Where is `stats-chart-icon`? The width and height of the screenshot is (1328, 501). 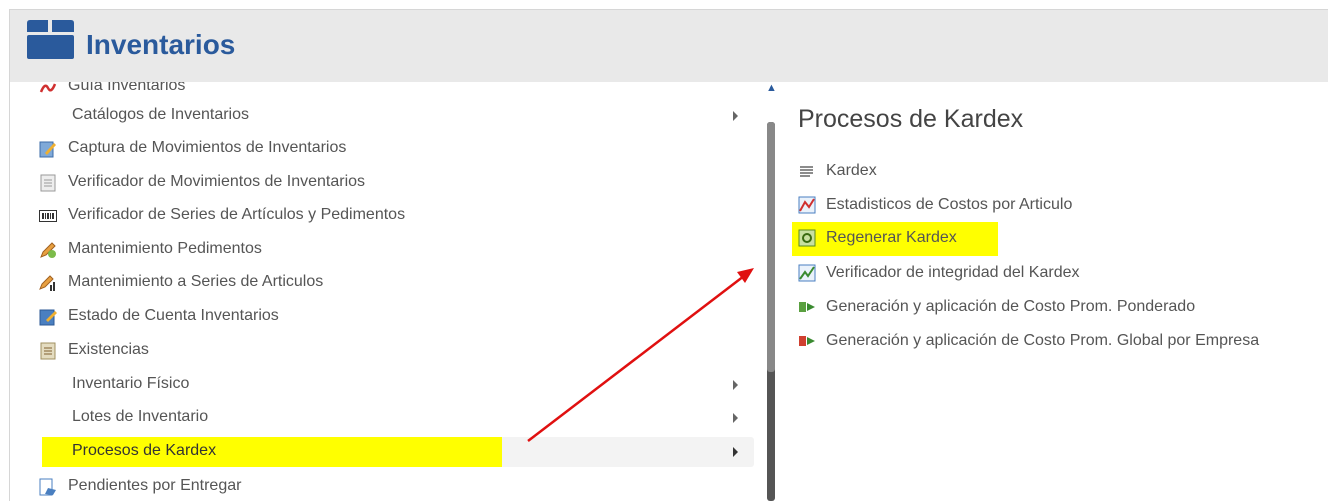
stats-chart-icon is located at coordinates (807, 205).